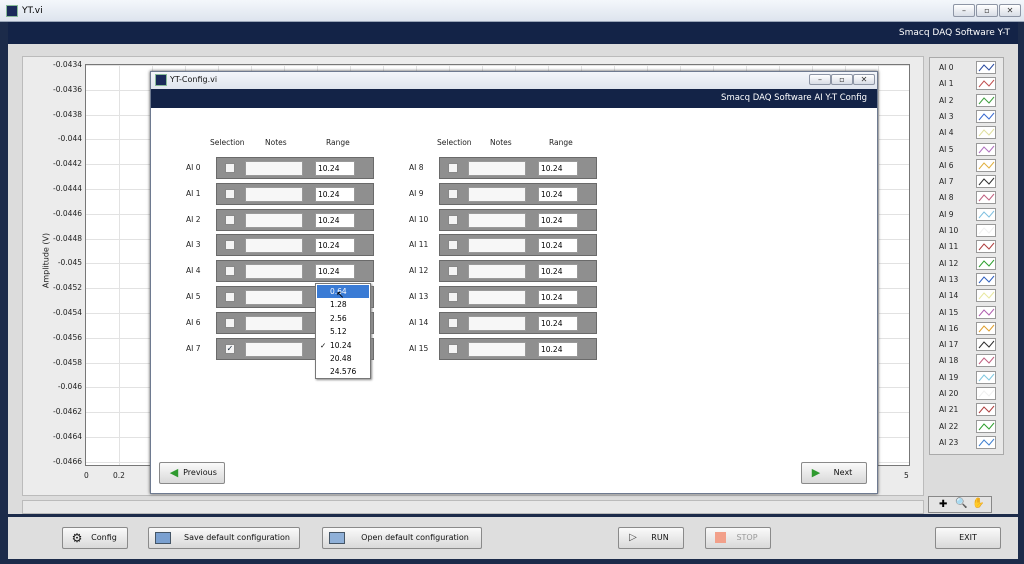  I want to click on pan-hand-icon: ✋, so click(978, 503).